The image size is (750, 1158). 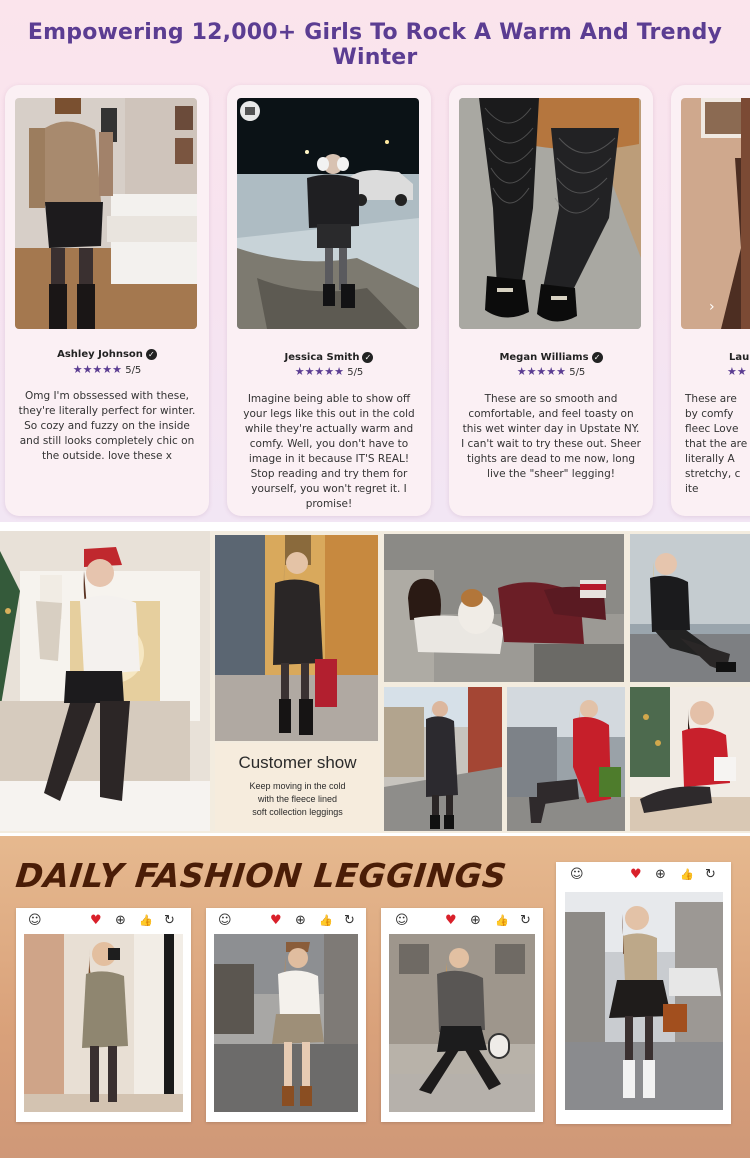 What do you see at coordinates (105, 681) in the screenshot?
I see `collage-photo-christmas` at bounding box center [105, 681].